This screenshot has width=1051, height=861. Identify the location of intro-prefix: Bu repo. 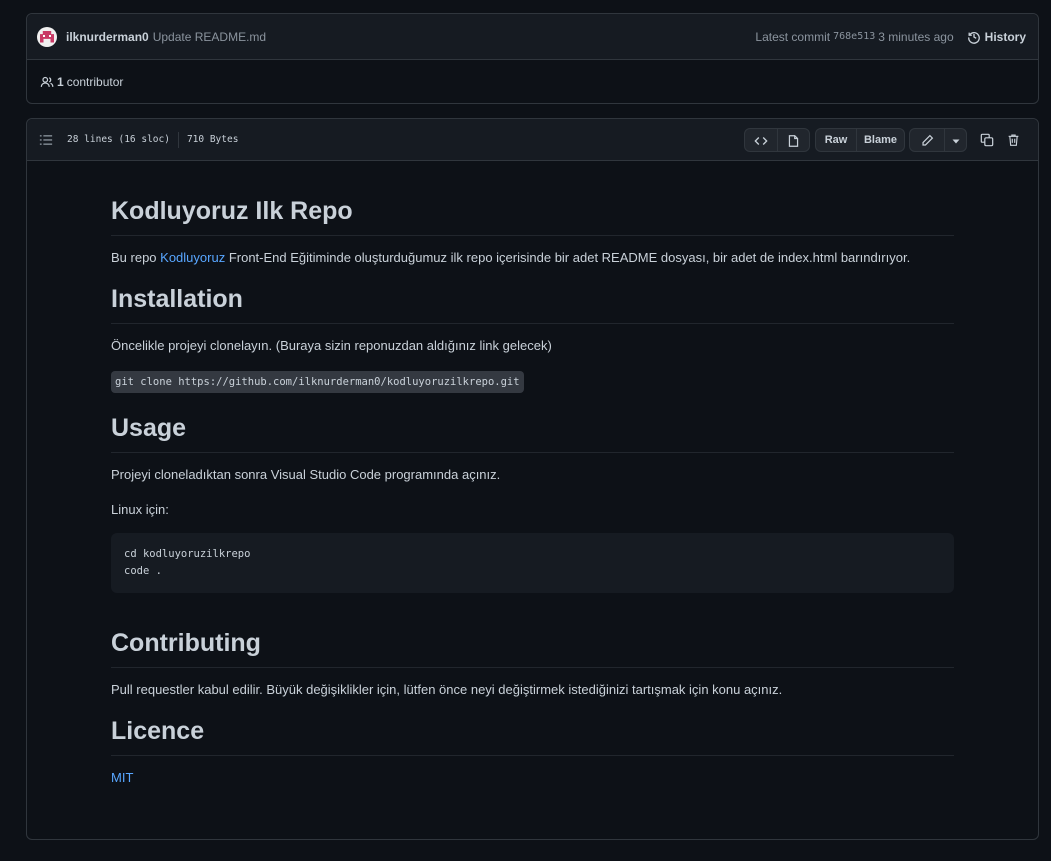
(136, 257).